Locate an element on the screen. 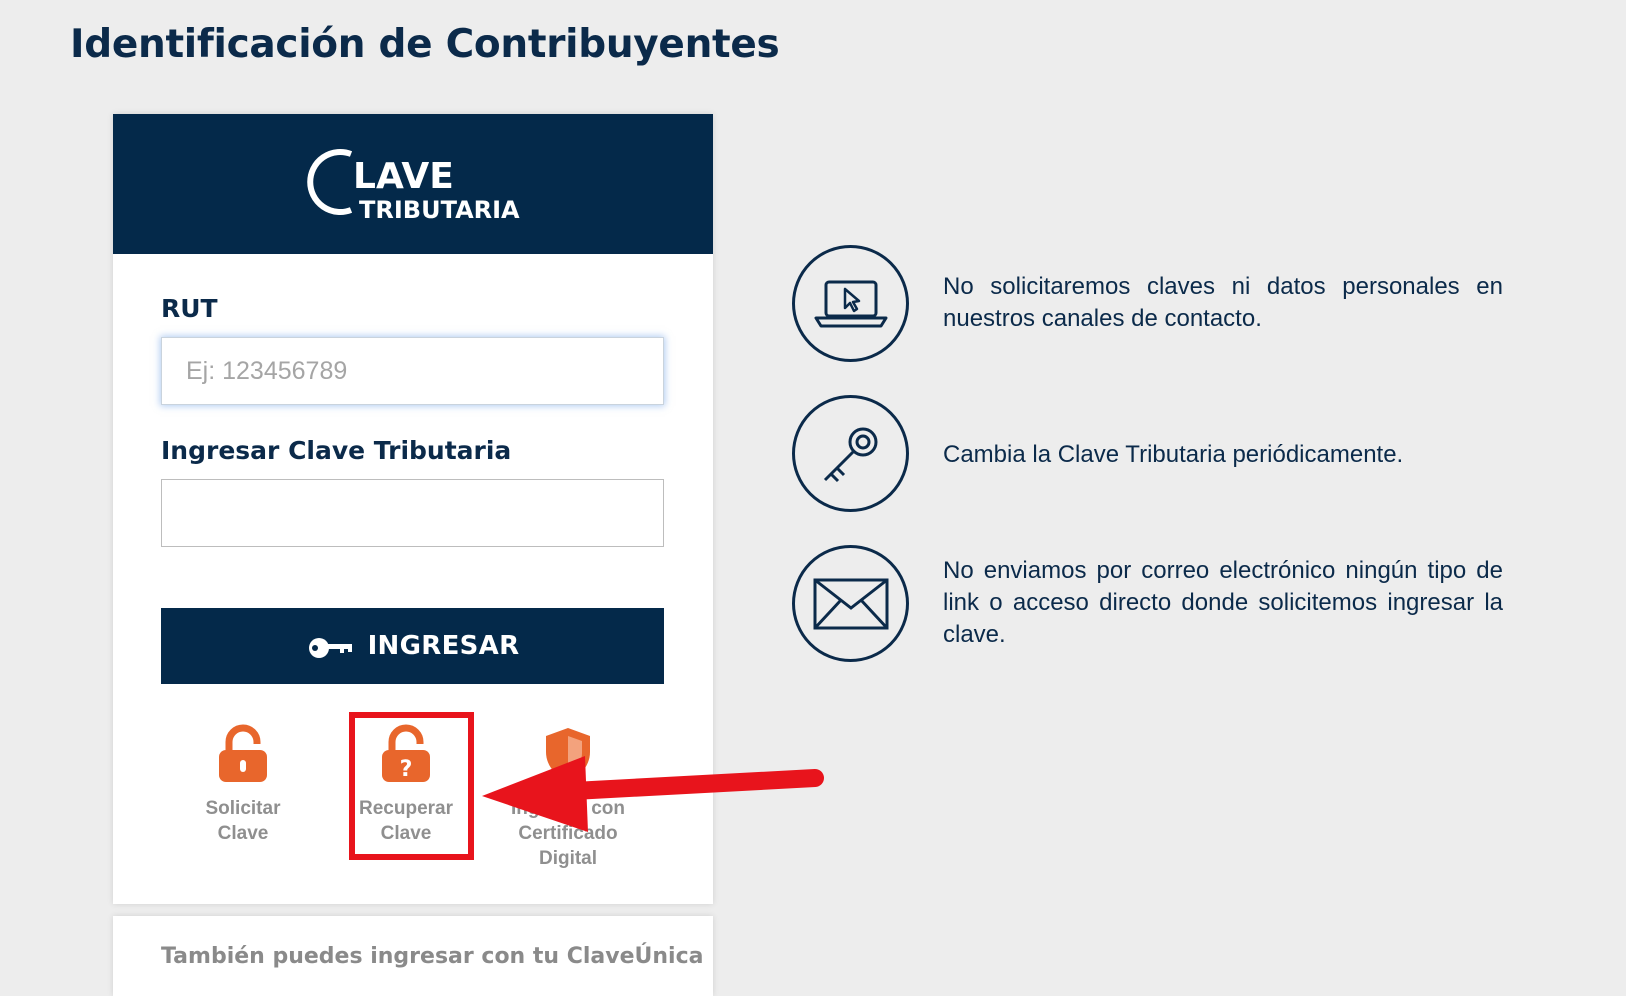 This screenshot has width=1626, height=996. certificado-digital-label: Ingresar con Certificado Digital is located at coordinates (568, 833).